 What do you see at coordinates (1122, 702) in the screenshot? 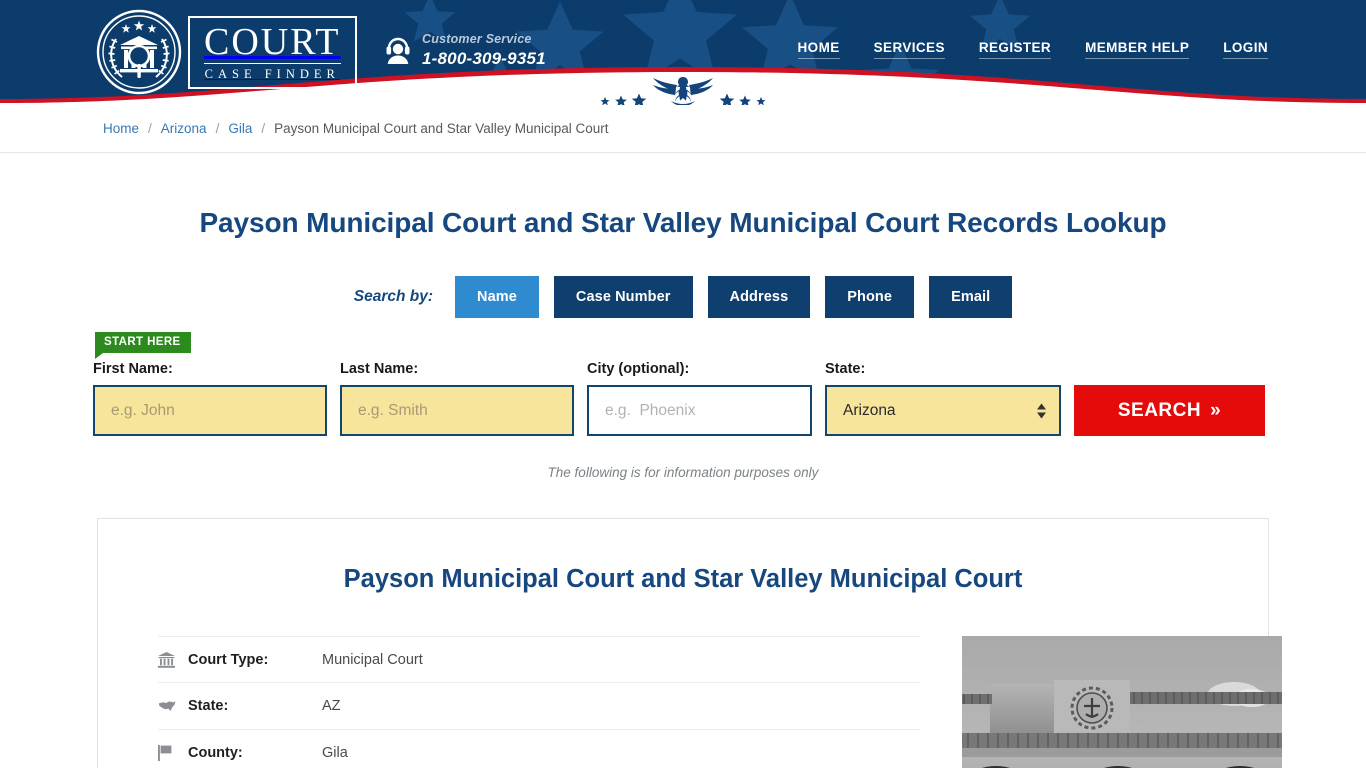
I see `courthouse-photo` at bounding box center [1122, 702].